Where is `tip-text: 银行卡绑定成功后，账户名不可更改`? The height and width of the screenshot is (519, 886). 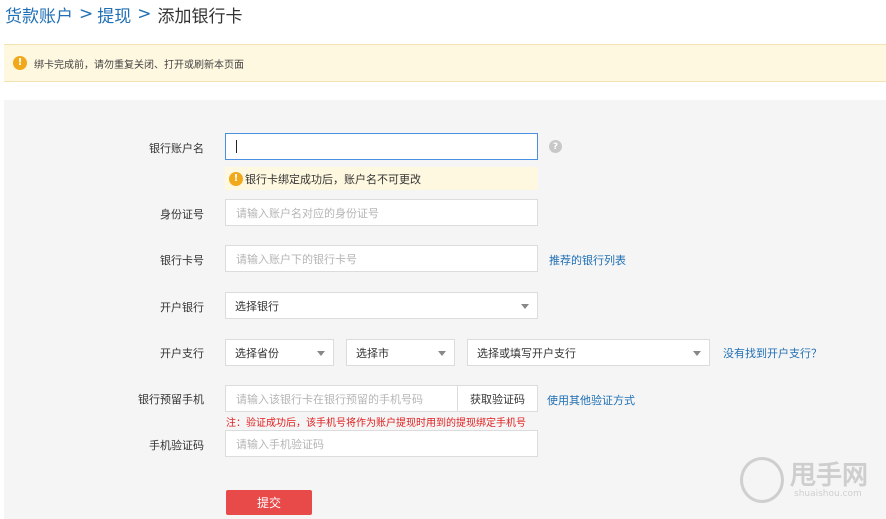 tip-text: 银行卡绑定成功后，账户名不可更改 is located at coordinates (333, 179).